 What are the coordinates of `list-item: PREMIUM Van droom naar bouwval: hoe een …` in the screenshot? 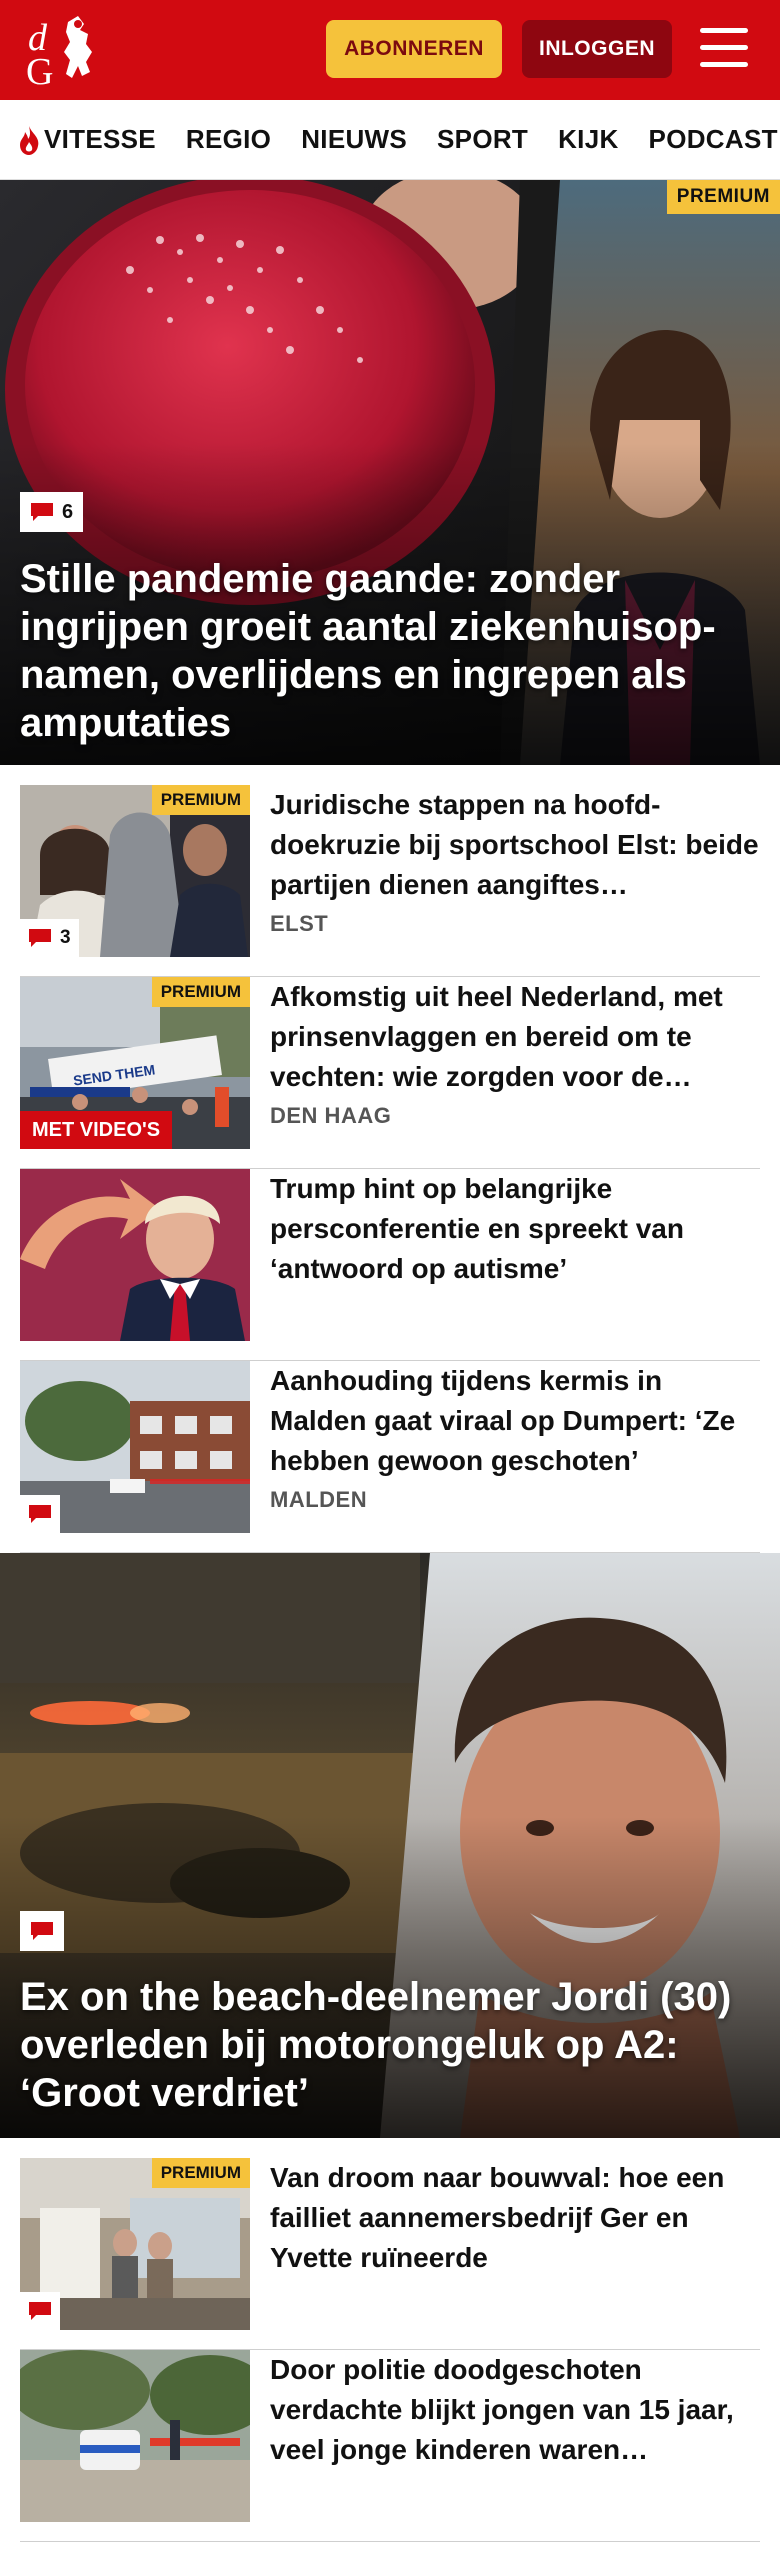 It's located at (390, 2254).